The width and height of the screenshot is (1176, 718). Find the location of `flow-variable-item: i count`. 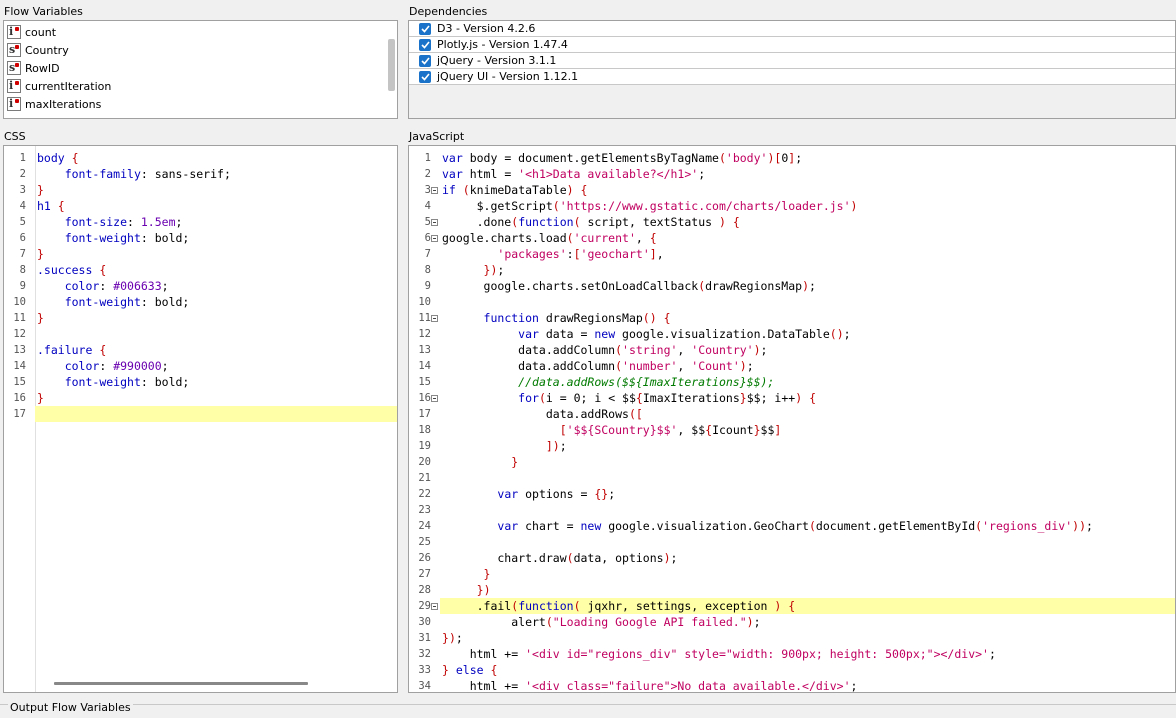

flow-variable-item: i count is located at coordinates (30, 32).